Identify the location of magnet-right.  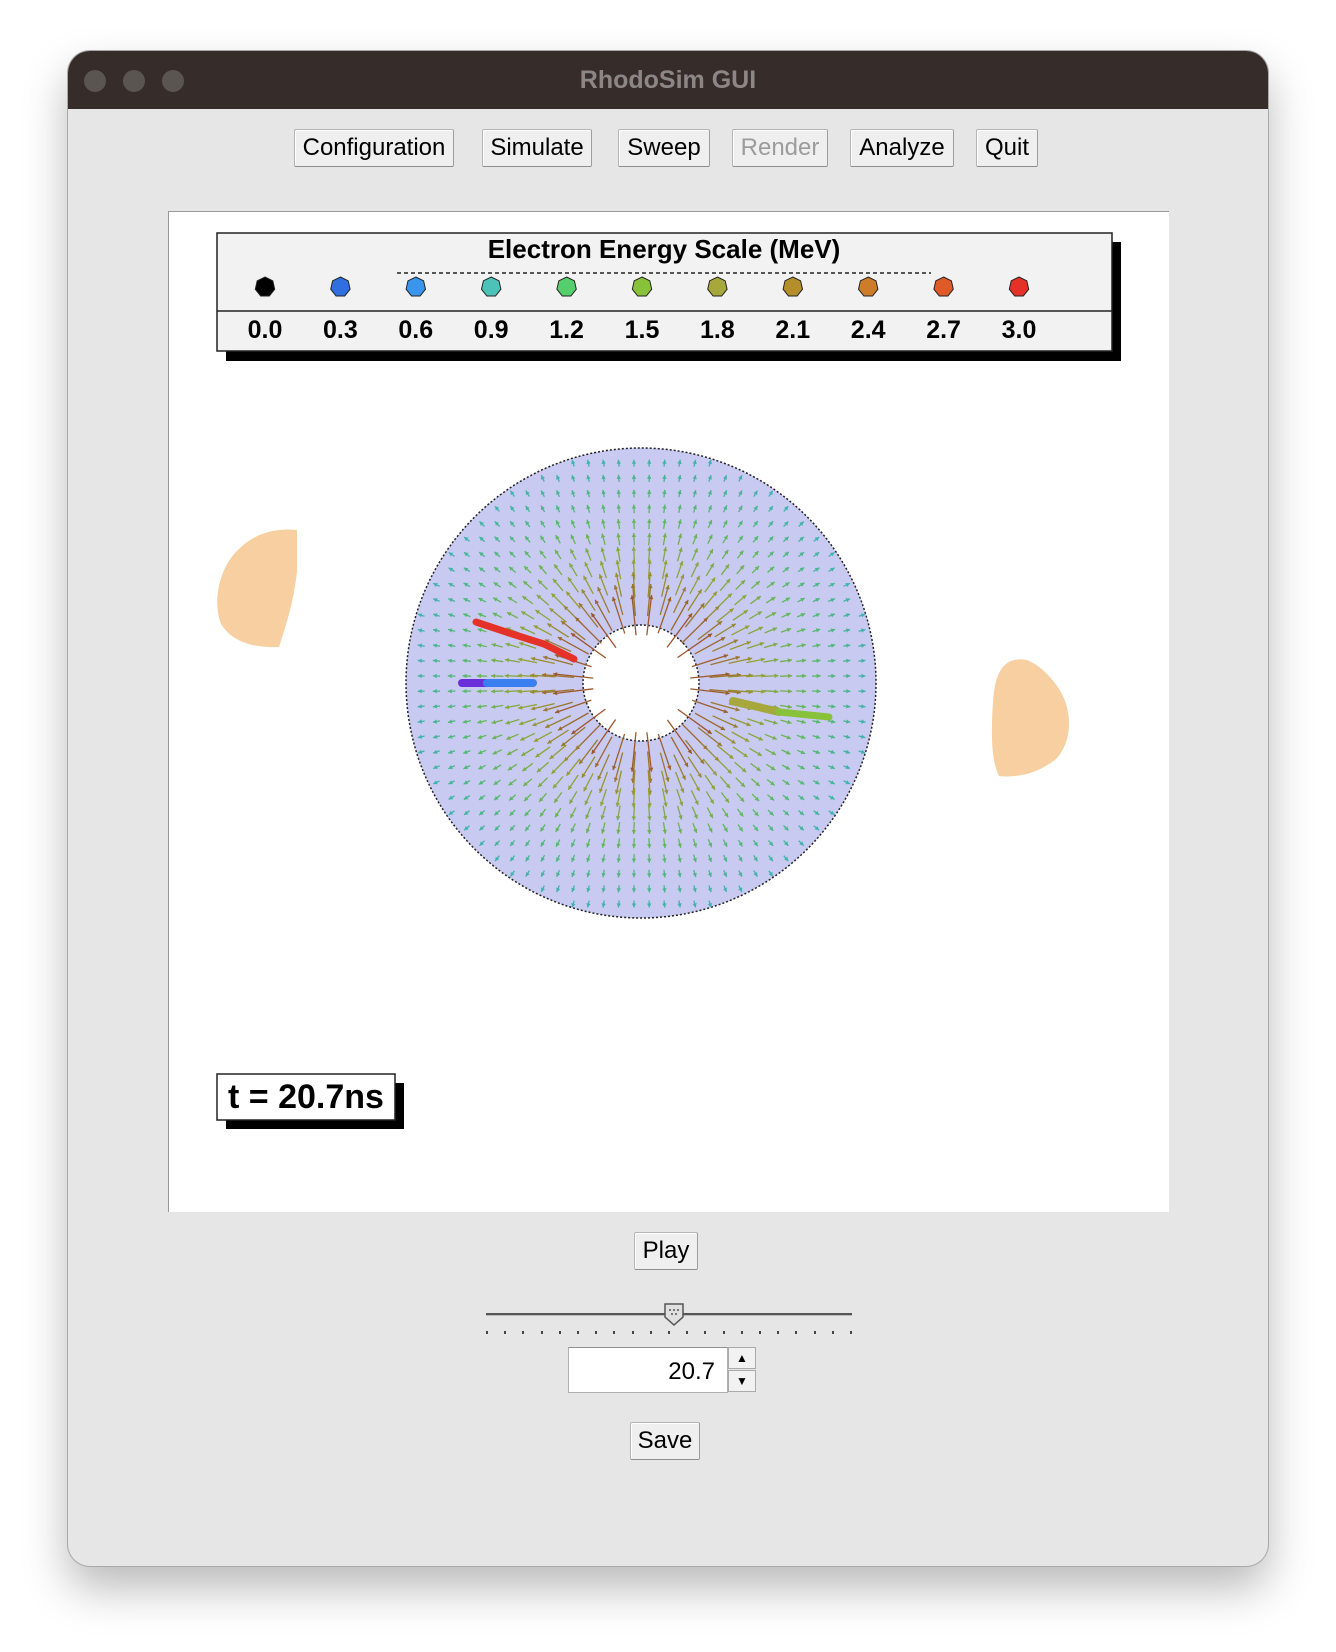
(1030, 718).